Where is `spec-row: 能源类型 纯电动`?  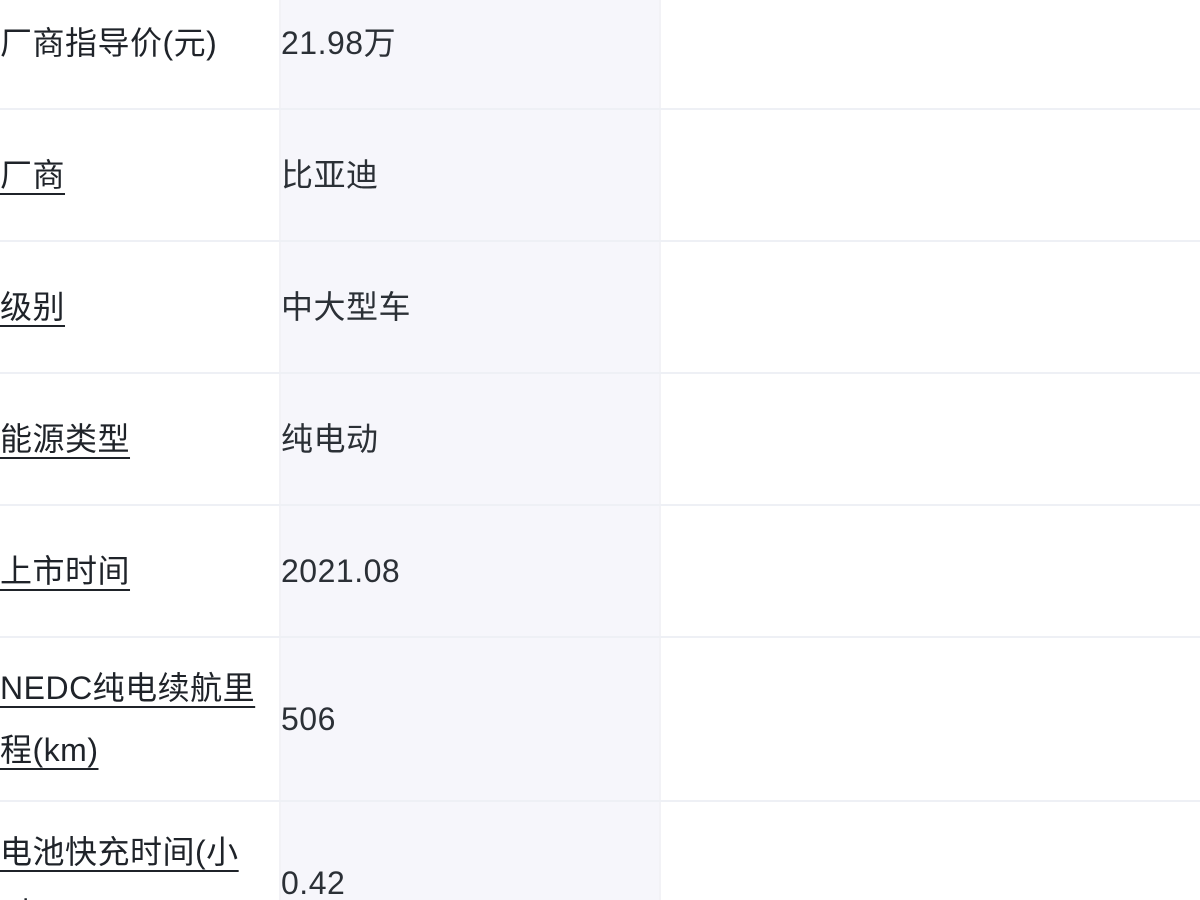 spec-row: 能源类型 纯电动 is located at coordinates (600, 439).